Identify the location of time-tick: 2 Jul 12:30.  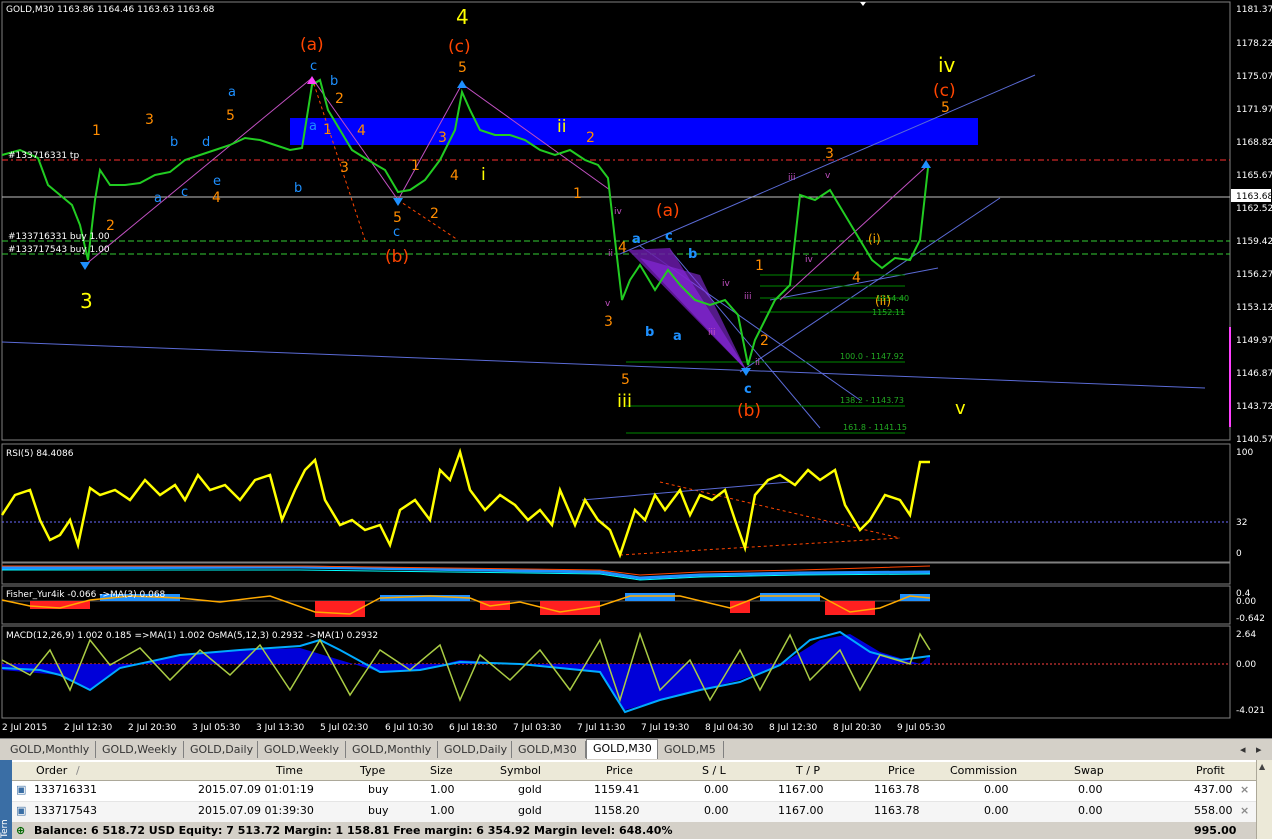
(88, 728).